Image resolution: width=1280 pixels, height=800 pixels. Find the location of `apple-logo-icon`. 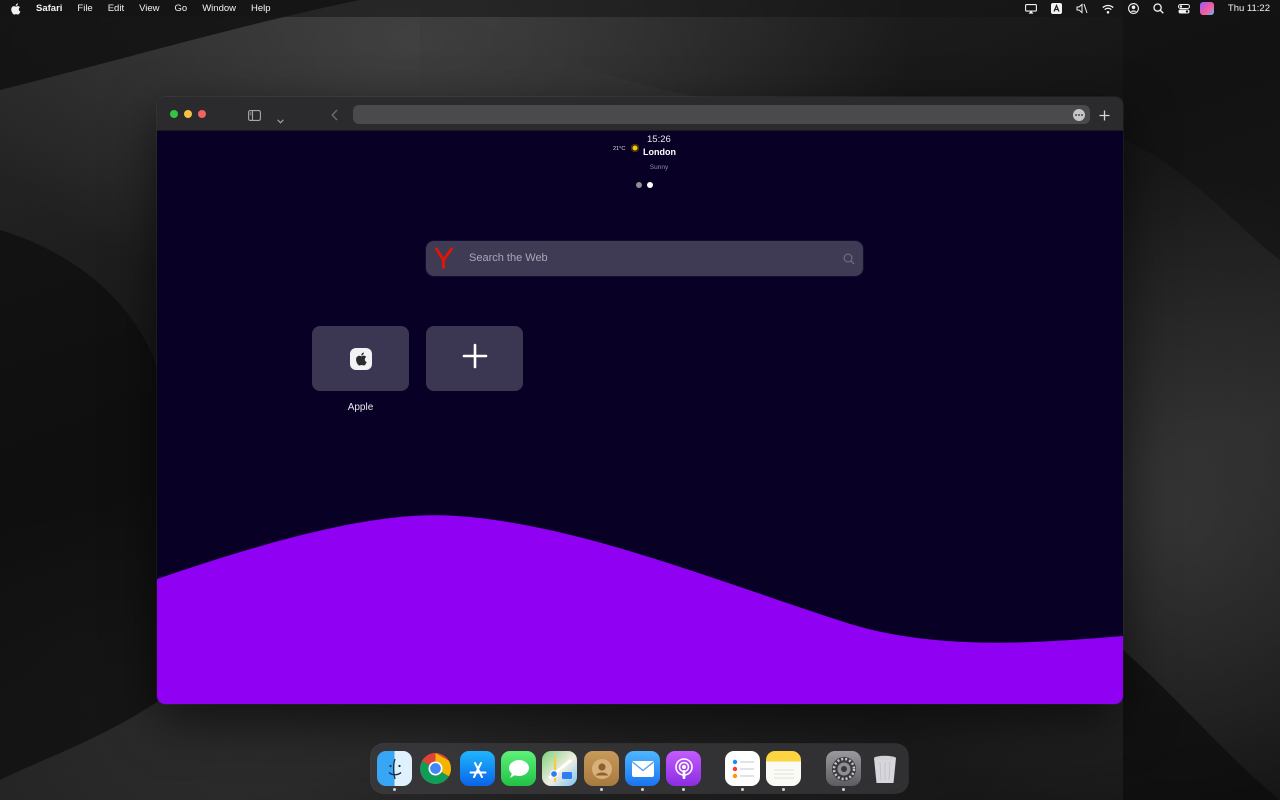

apple-logo-icon is located at coordinates (360, 358).